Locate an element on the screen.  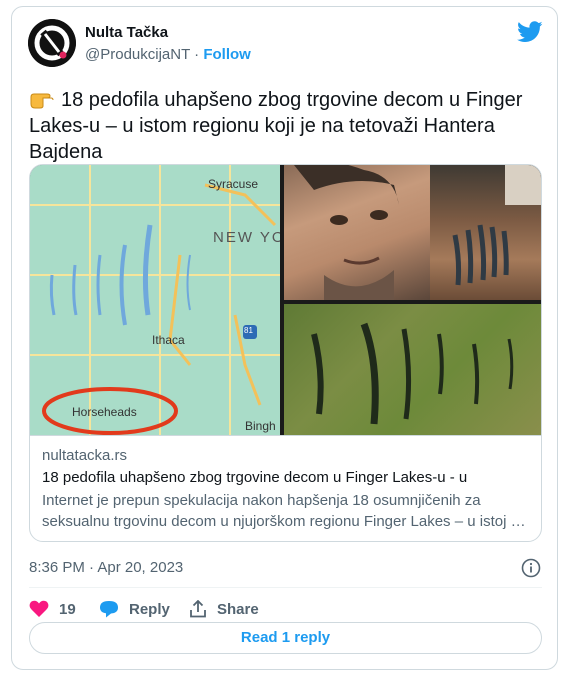
card-domain: nultatacka.rs is located at coordinates (85, 455).